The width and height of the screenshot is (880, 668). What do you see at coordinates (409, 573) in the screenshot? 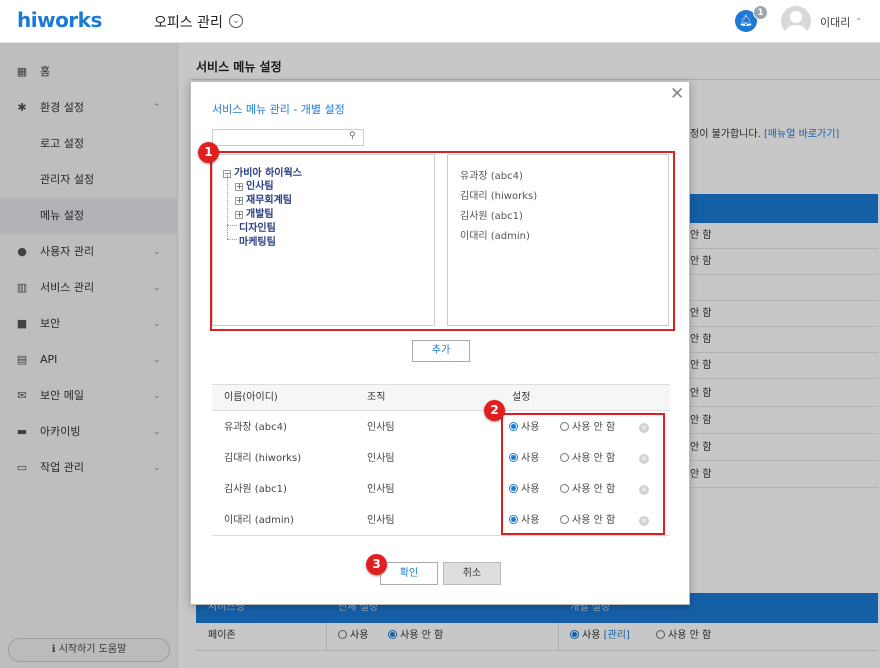
I see `confirm-button: 확인` at bounding box center [409, 573].